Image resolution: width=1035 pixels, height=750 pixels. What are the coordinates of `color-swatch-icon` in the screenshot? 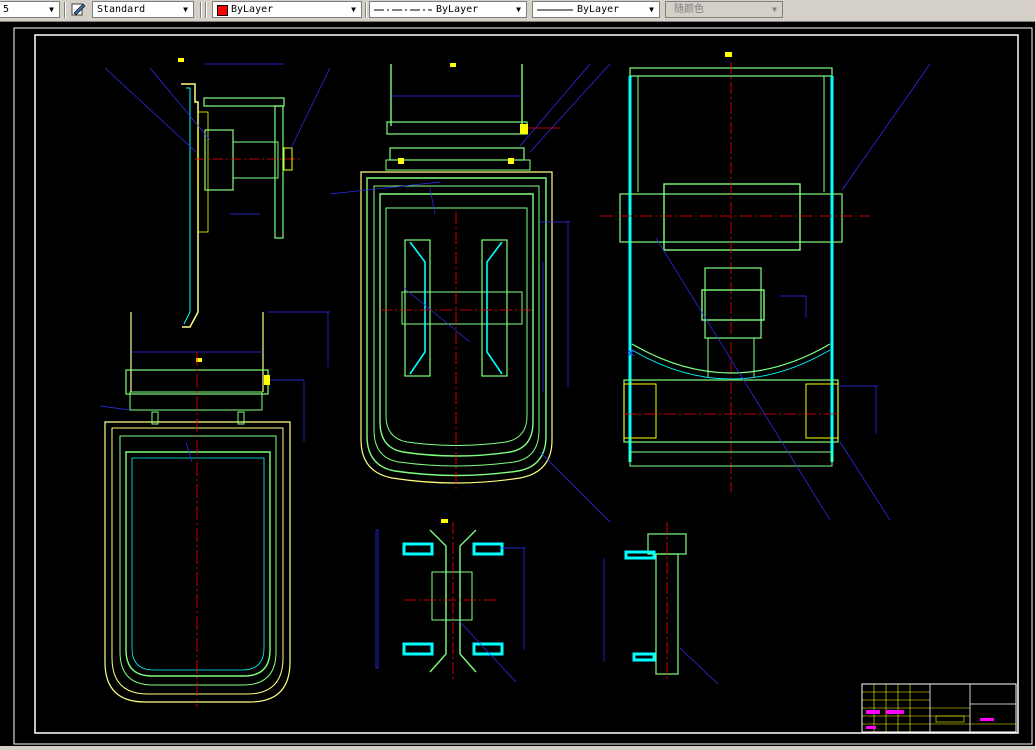 It's located at (222, 10).